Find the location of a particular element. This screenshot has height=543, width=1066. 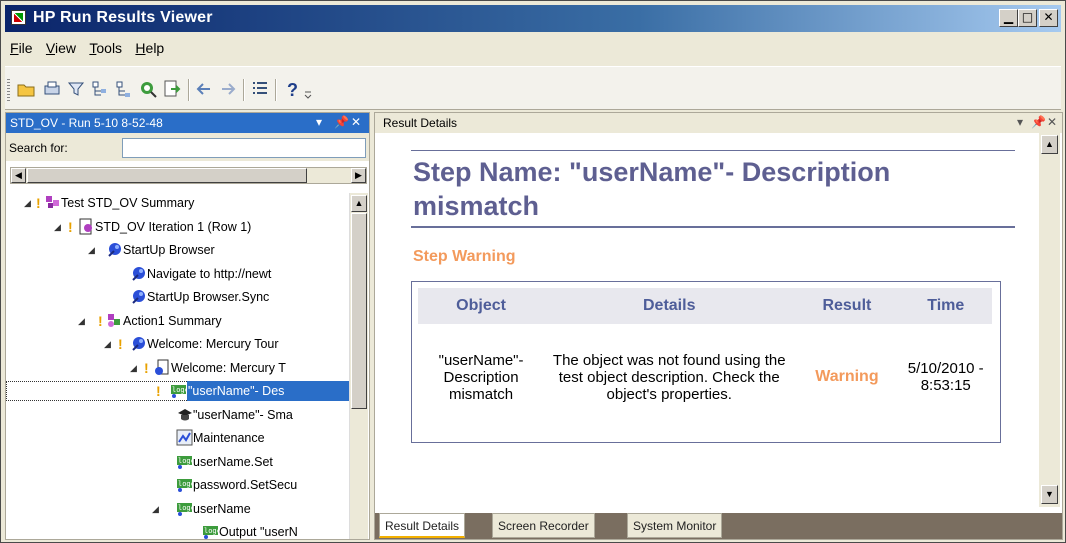

expand-icon is located at coordinates (124, 89).